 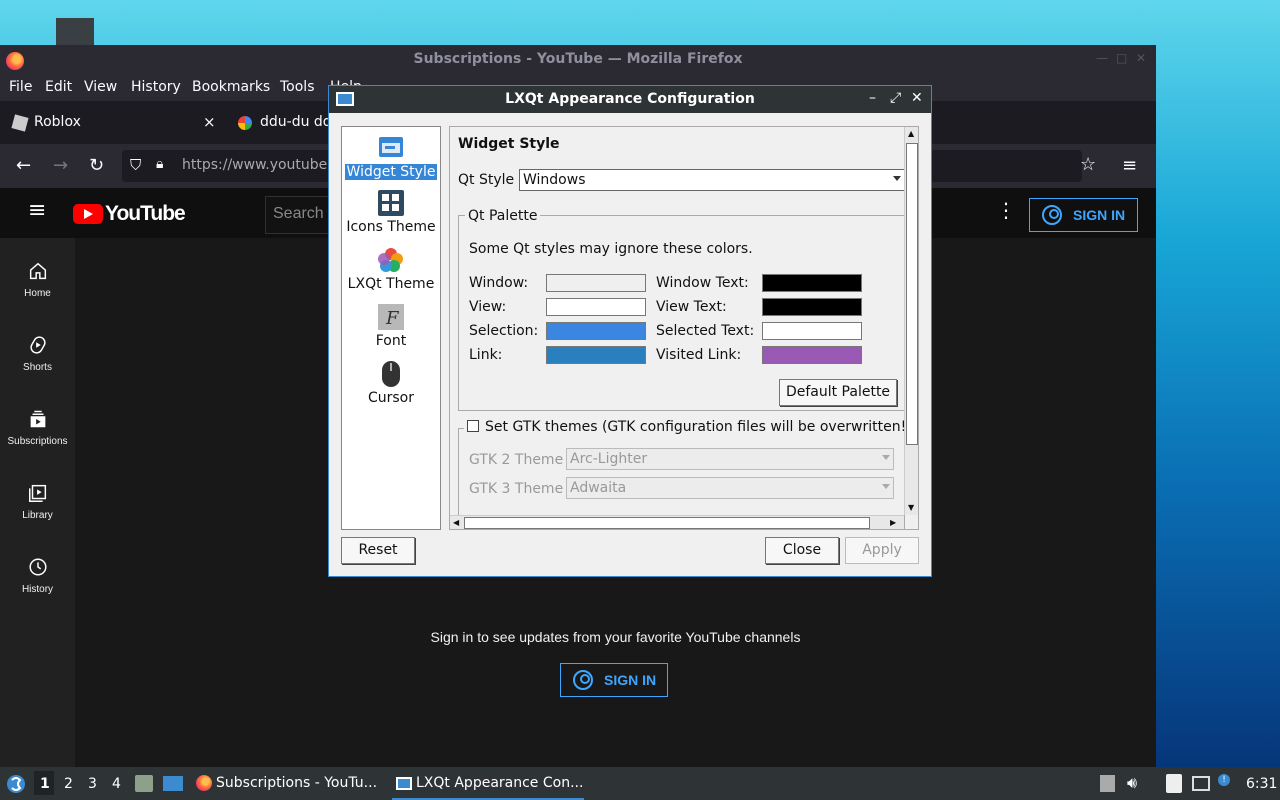 What do you see at coordinates (159, 164) in the screenshot?
I see `lock-icon: 🔒︎` at bounding box center [159, 164].